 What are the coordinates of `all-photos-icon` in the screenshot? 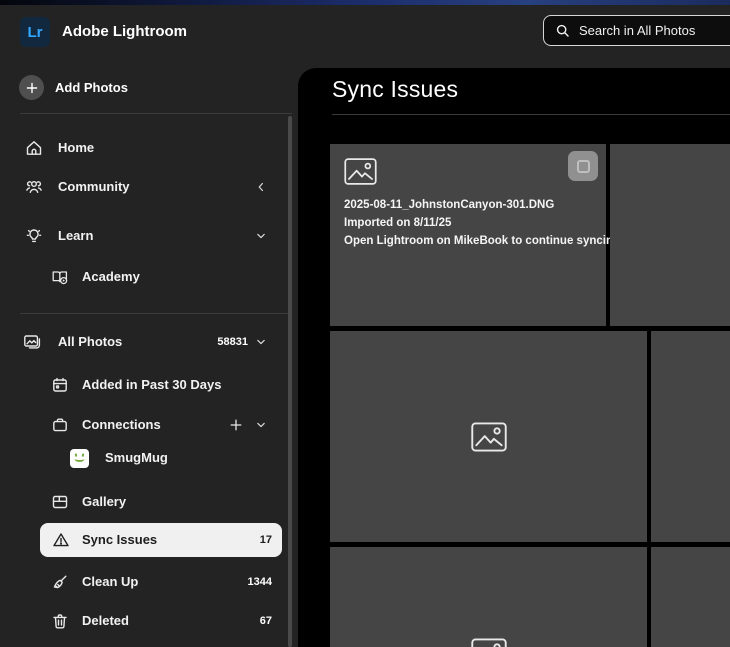 It's located at (32, 342).